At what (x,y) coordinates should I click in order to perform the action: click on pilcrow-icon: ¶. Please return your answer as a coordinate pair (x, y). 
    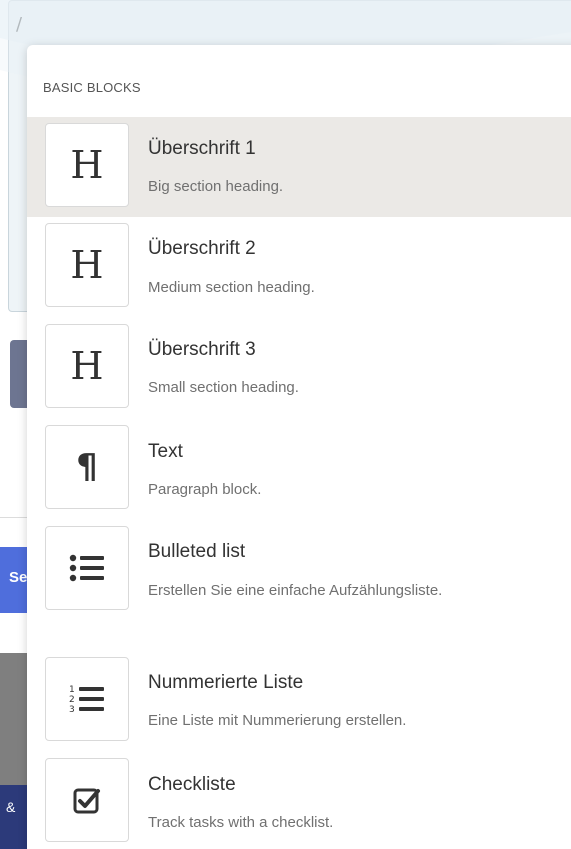
    Looking at the image, I should click on (87, 467).